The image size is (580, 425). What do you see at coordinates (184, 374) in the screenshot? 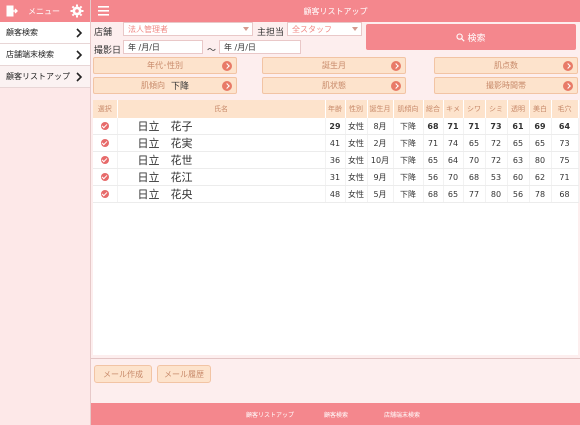
I see `mail-history-button: メール履歴` at bounding box center [184, 374].